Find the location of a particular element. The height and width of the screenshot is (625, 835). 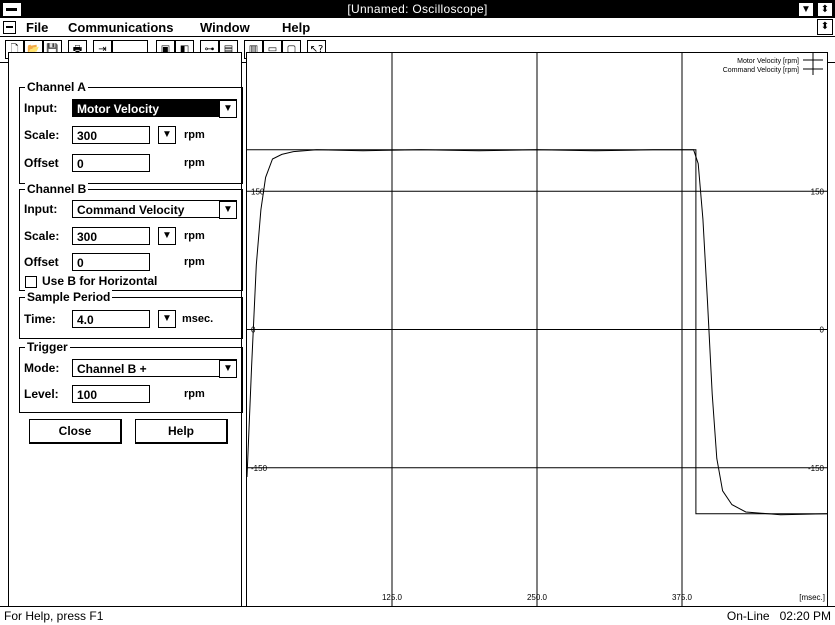

channel-b-scale-unit: rpm is located at coordinates (194, 236).